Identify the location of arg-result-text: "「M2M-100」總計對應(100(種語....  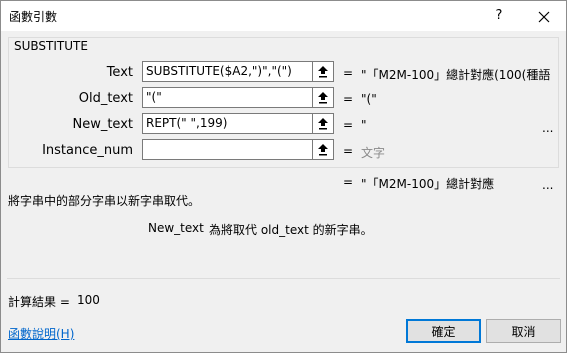
(456, 75).